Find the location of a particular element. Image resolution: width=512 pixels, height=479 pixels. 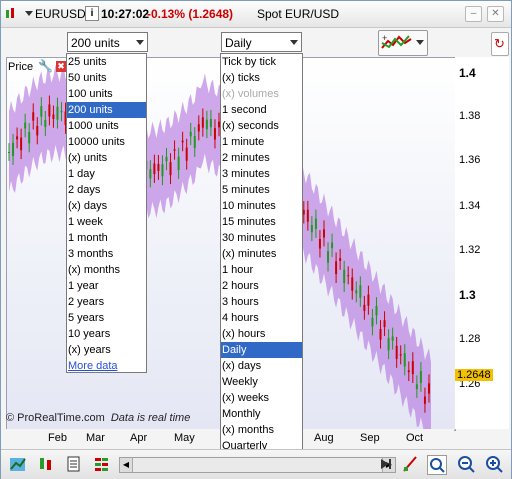

y-tick-label: 1.3 is located at coordinates (467, 295).